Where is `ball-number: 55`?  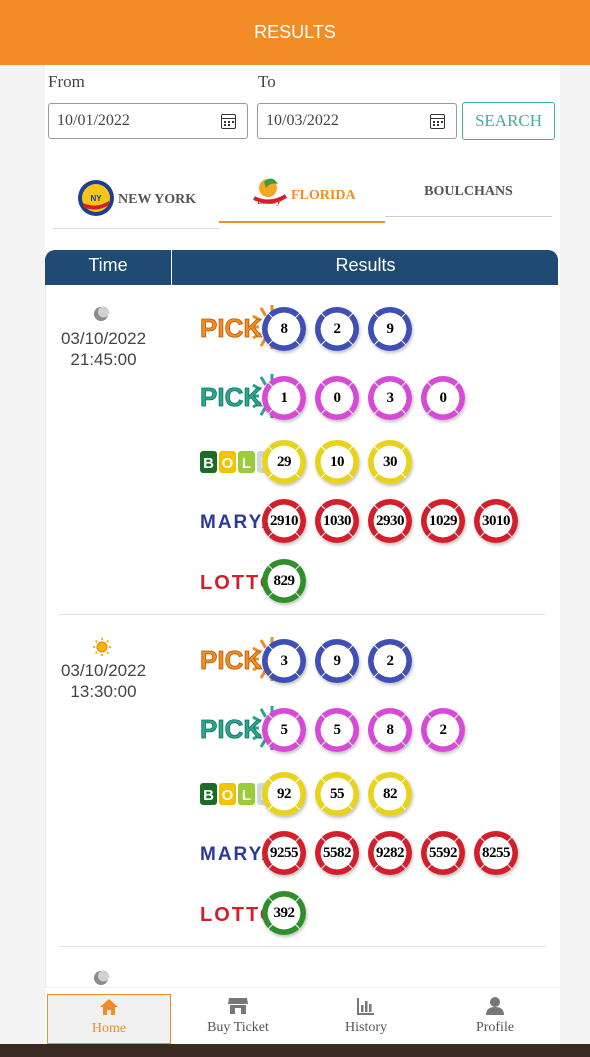
ball-number: 55 is located at coordinates (337, 794).